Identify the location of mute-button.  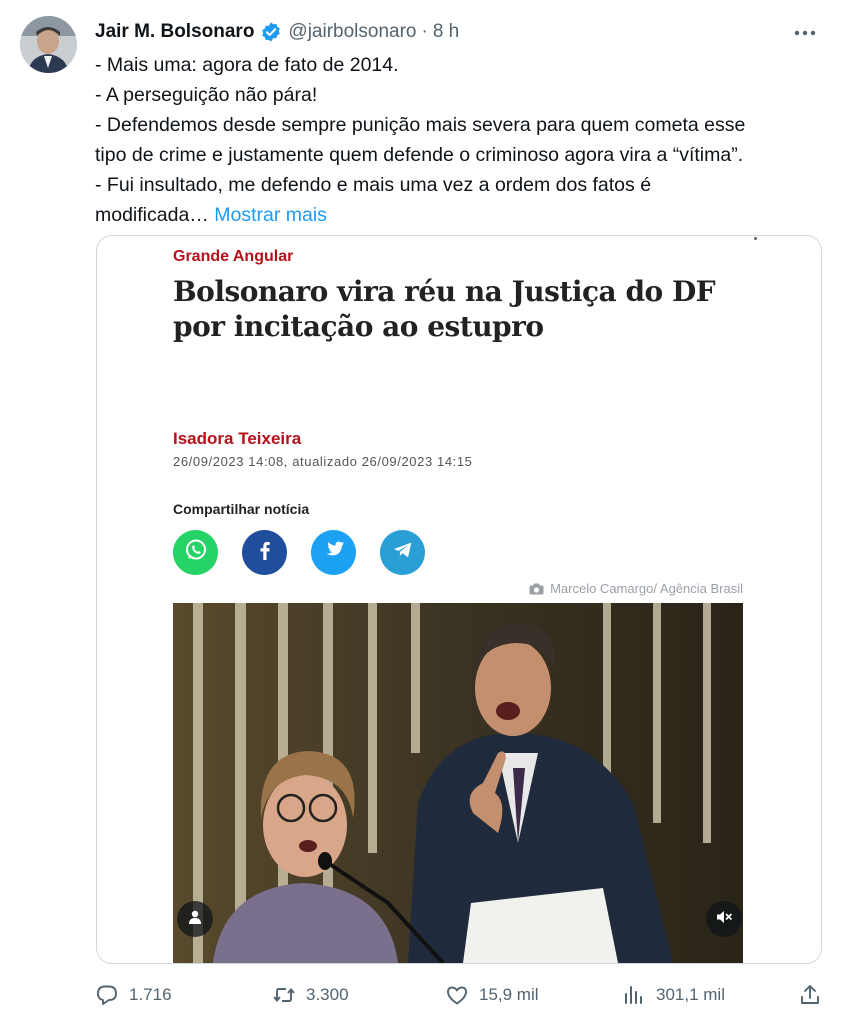
(724, 919).